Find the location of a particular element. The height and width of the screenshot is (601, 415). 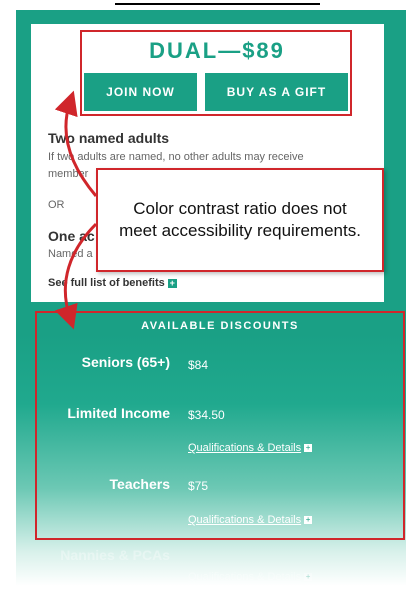

nannies-details-link: Qualifications & Details + is located at coordinates (250, 577).